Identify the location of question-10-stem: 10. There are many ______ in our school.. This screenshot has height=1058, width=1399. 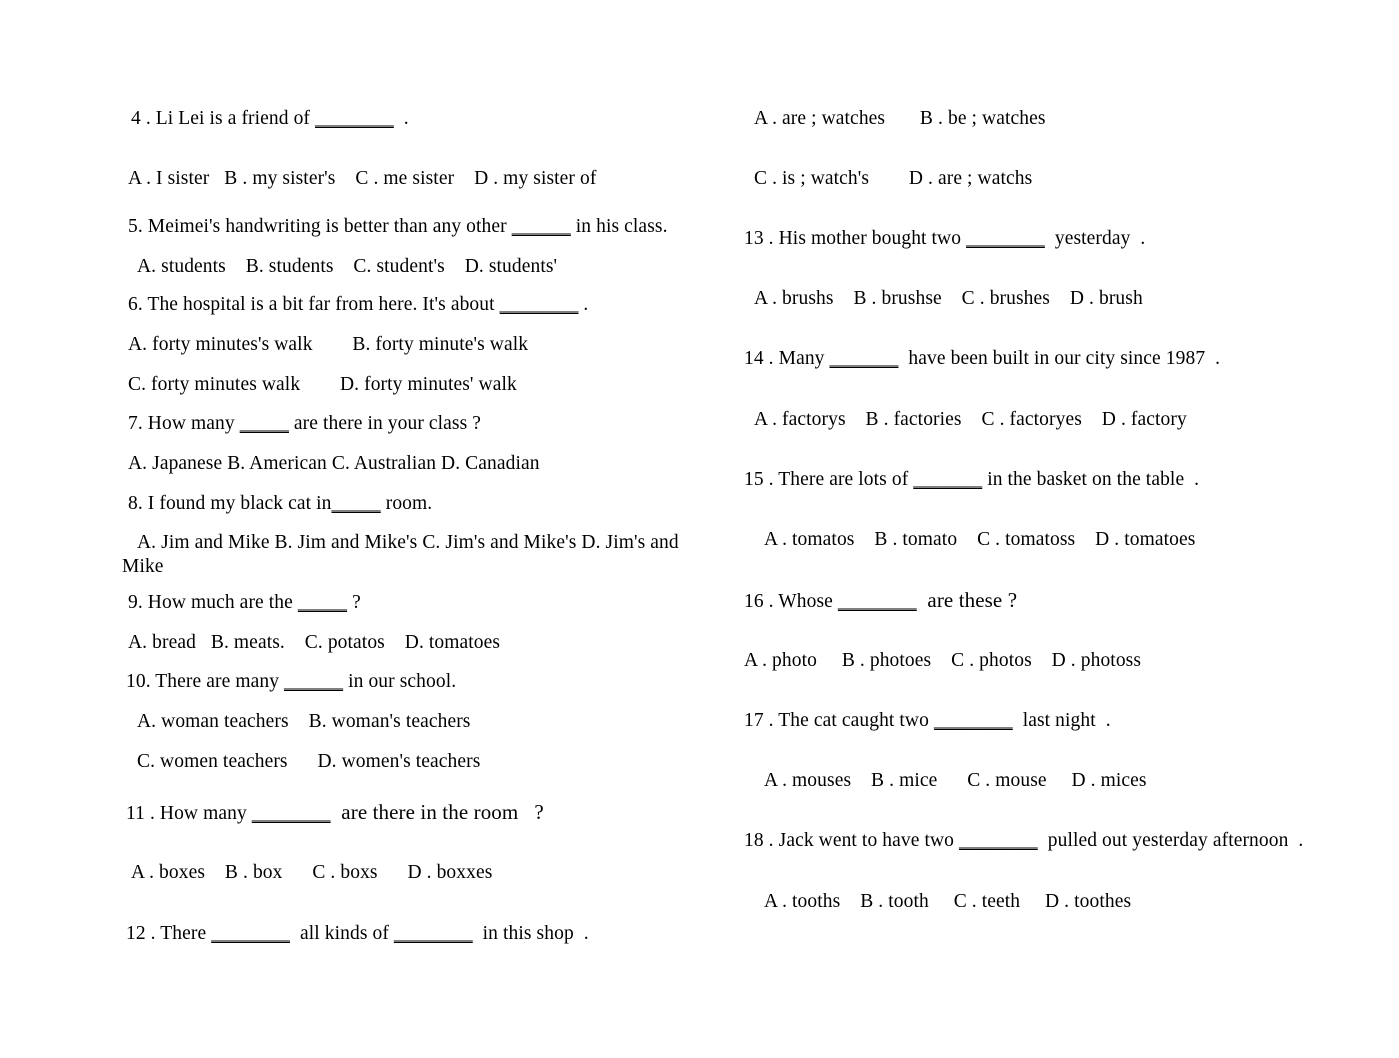
(291, 681).